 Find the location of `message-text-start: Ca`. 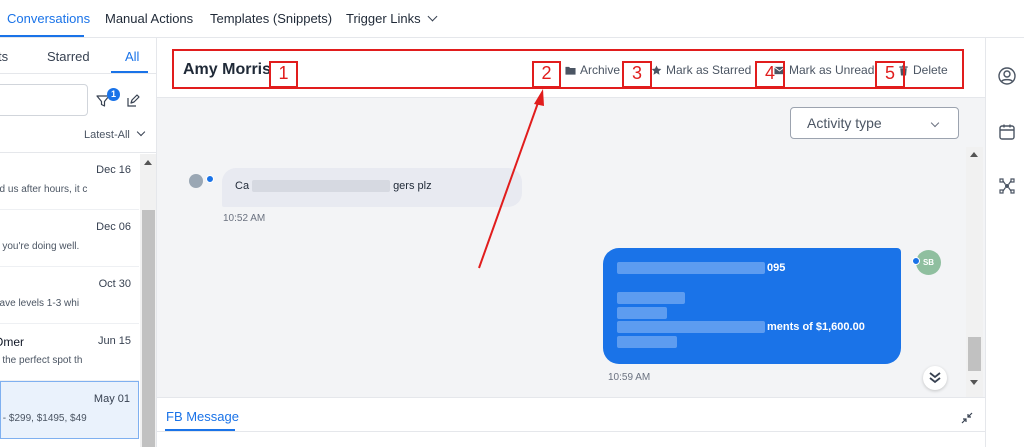

message-text-start: Ca is located at coordinates (242, 186).